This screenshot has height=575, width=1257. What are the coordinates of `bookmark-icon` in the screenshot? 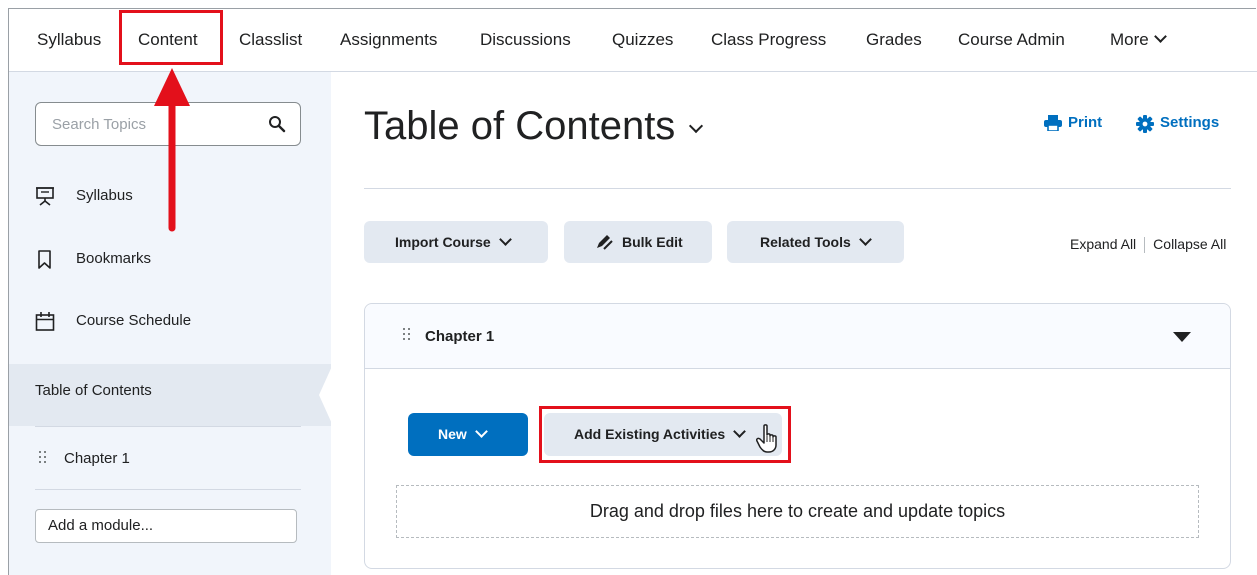 It's located at (44, 259).